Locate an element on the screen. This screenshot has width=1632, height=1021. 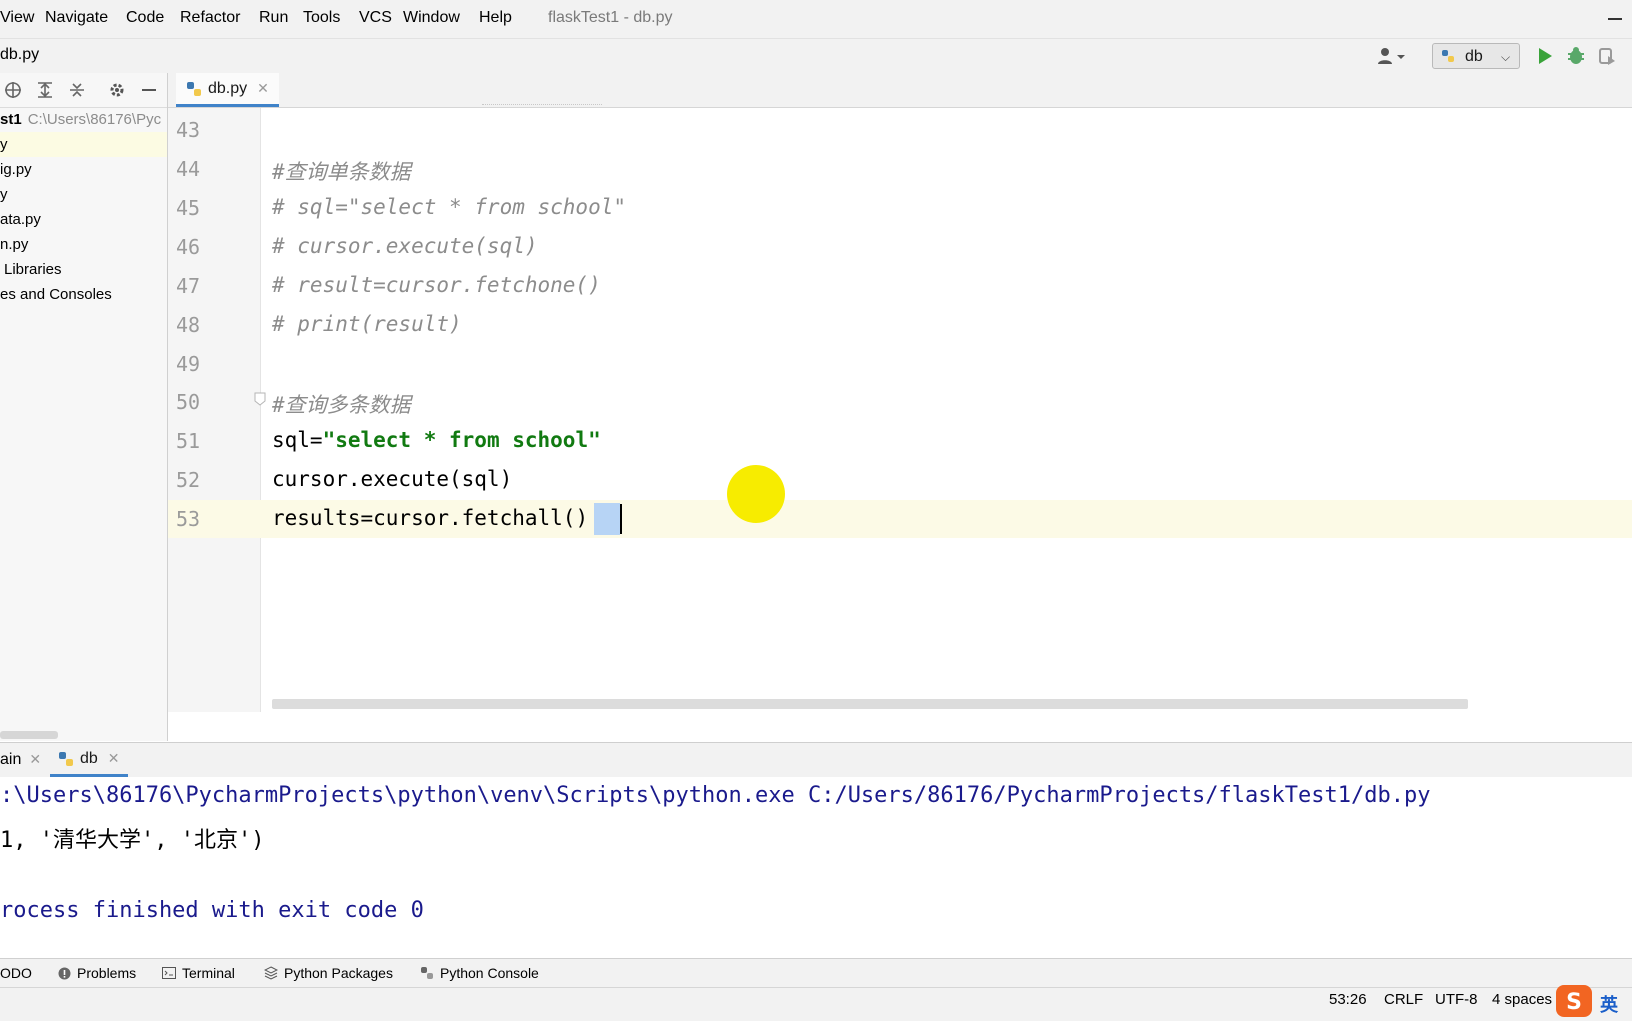
project-horizontal-scrollbar is located at coordinates (29, 735).